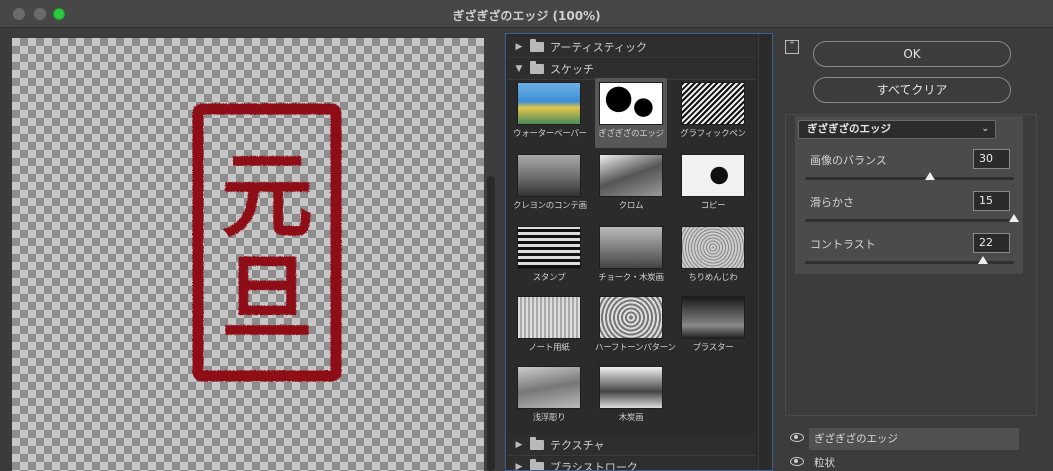 Image resolution: width=1053 pixels, height=471 pixels. What do you see at coordinates (631, 134) in the screenshot?
I see `filter-name: ぎざぎざのエッジ` at bounding box center [631, 134].